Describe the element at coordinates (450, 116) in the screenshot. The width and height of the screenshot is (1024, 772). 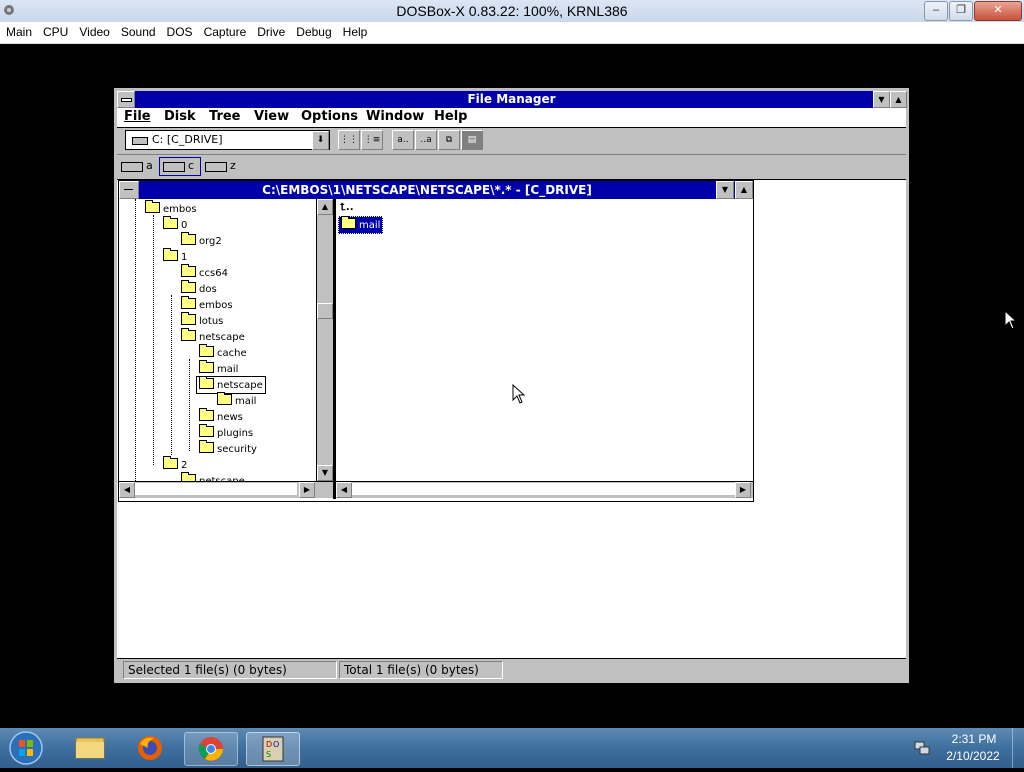
I see `fm-menu-help: Help` at that location.